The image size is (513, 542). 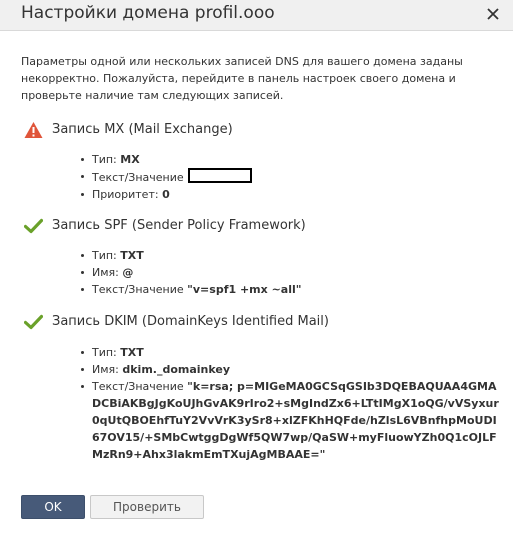 What do you see at coordinates (179, 225) in the screenshot?
I see `record-spf-title: Запись SPF (Sender Policy Framework)` at bounding box center [179, 225].